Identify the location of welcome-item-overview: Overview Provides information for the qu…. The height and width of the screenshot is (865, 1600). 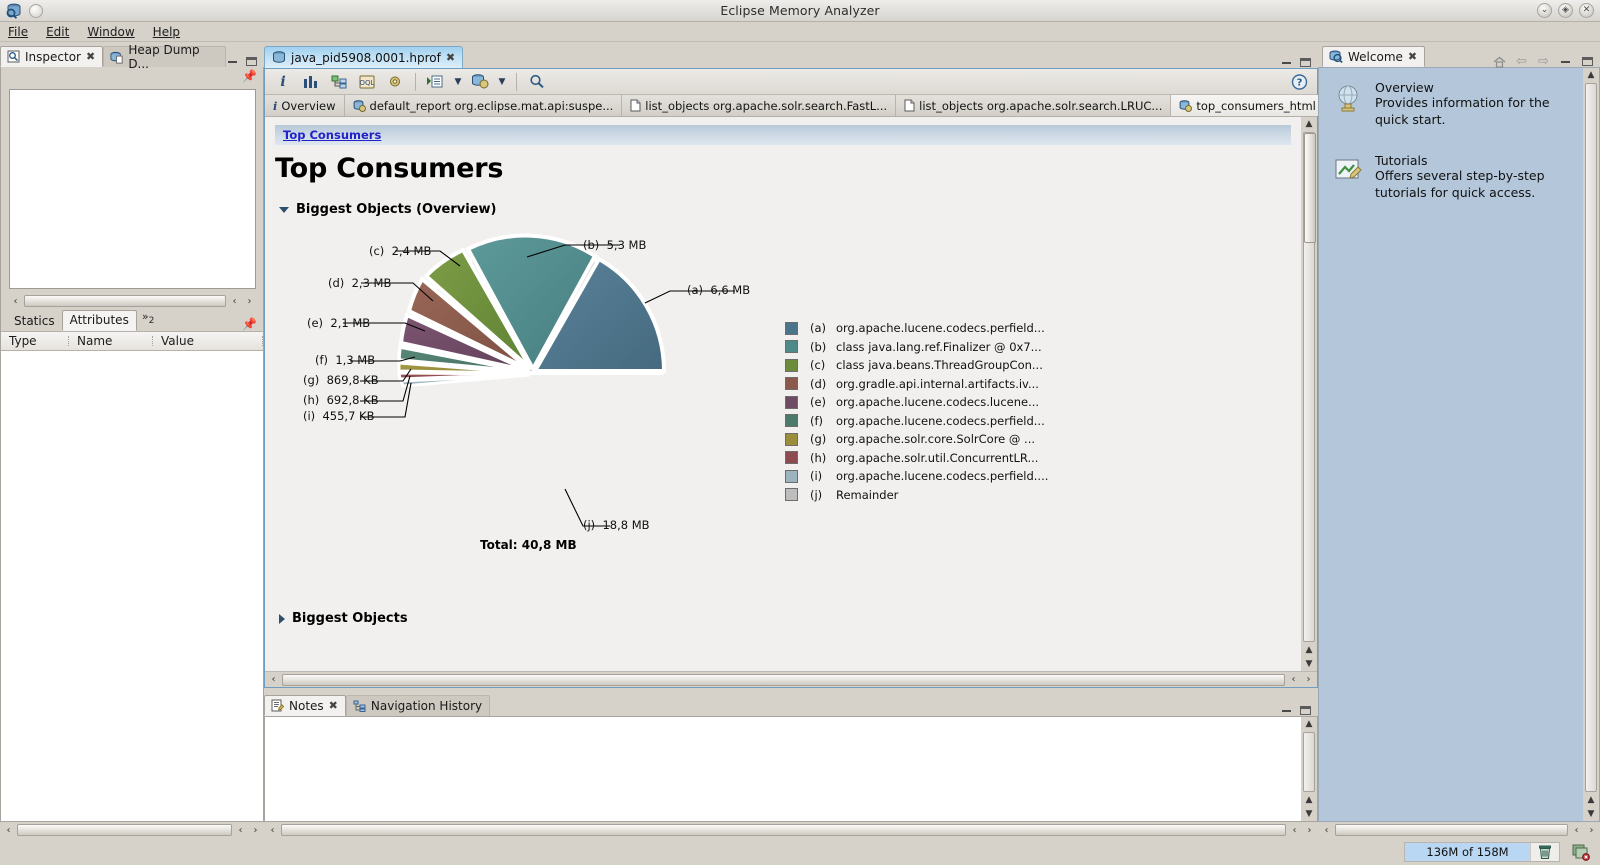
(1453, 104).